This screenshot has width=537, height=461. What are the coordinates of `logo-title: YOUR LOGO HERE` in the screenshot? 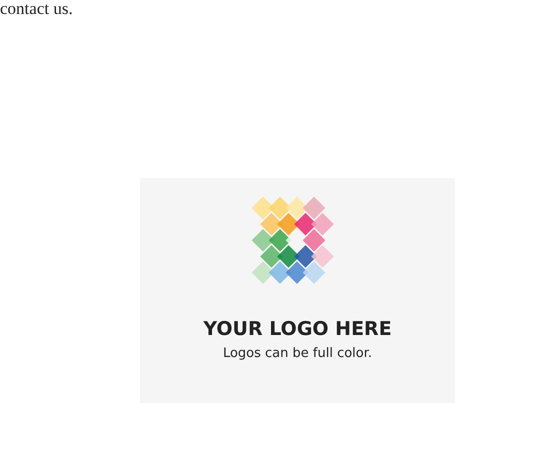 It's located at (297, 329).